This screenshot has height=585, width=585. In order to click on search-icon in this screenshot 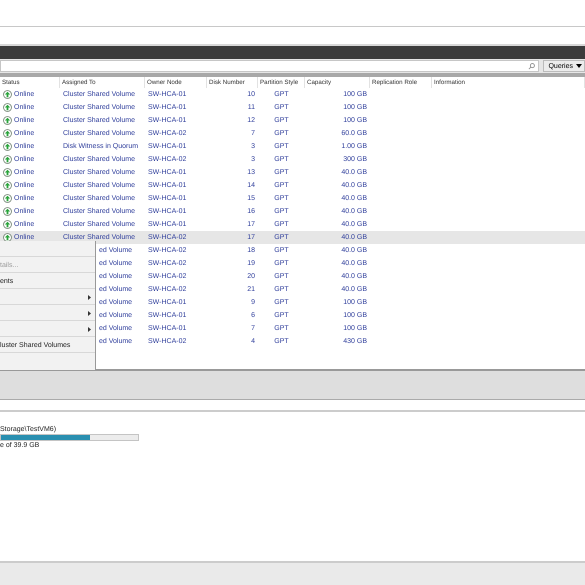, I will do `click(532, 66)`.